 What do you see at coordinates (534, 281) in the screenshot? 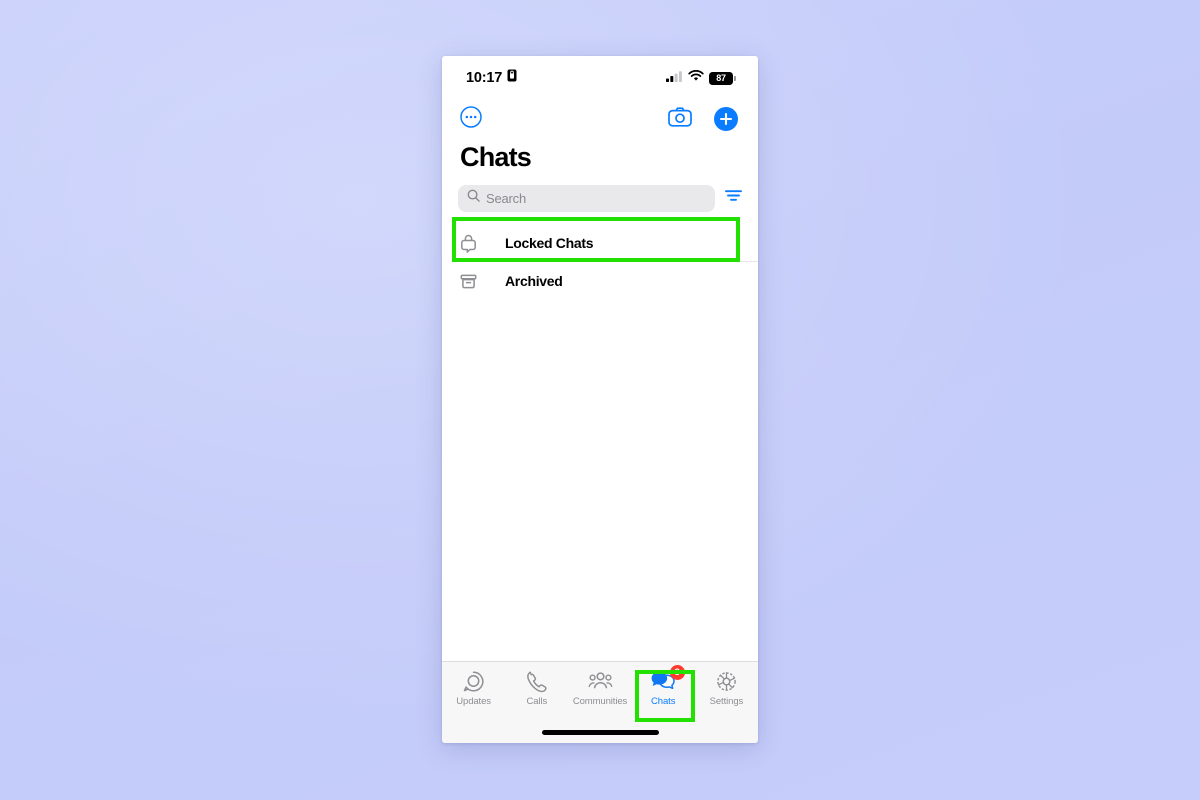
I see `list-item-label: Archived` at bounding box center [534, 281].